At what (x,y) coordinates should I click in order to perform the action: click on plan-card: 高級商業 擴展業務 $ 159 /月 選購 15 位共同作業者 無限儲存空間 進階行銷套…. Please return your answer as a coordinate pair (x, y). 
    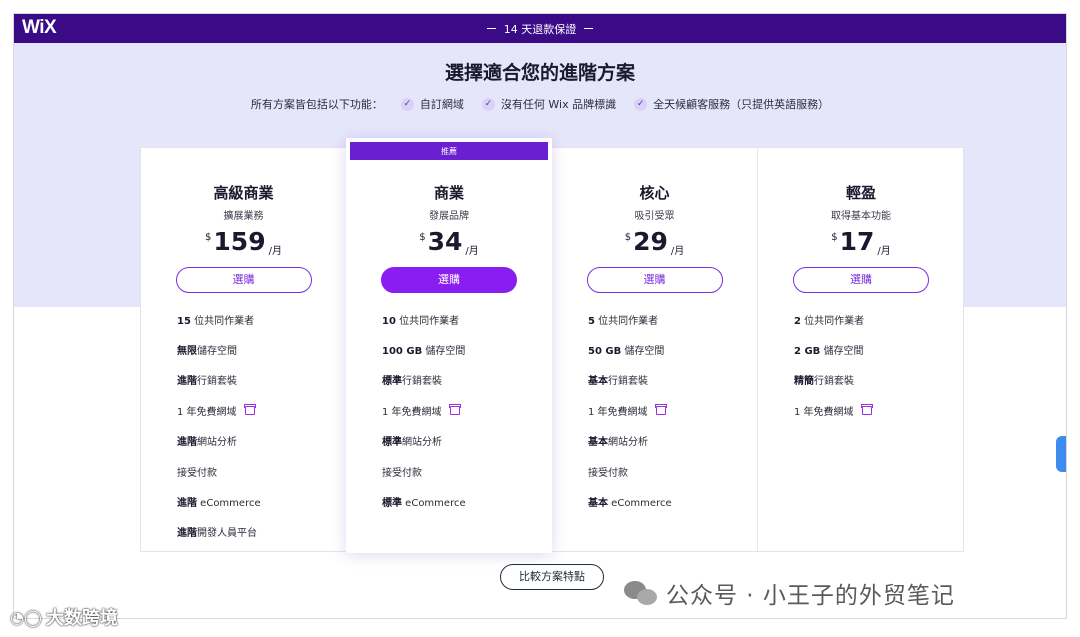
    Looking at the image, I should click on (244, 349).